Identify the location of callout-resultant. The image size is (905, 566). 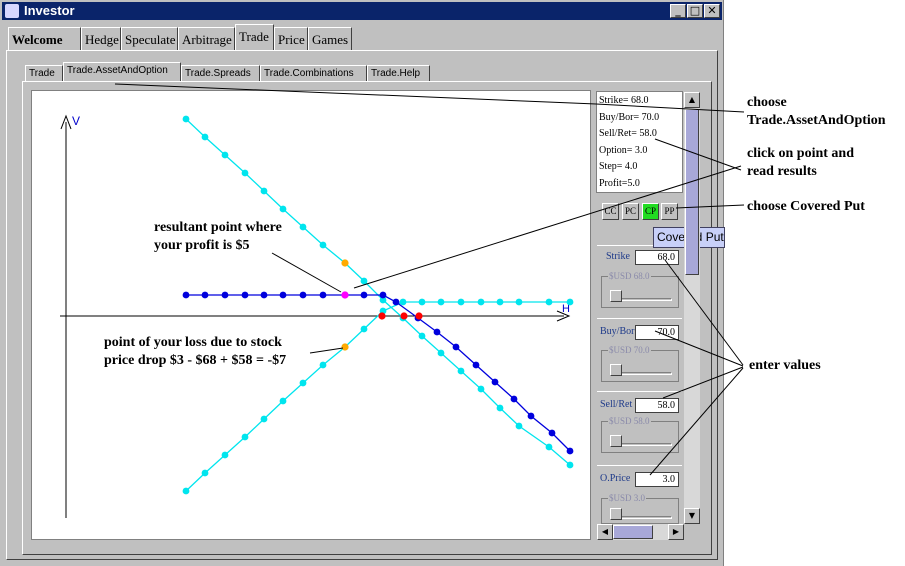
(306, 272).